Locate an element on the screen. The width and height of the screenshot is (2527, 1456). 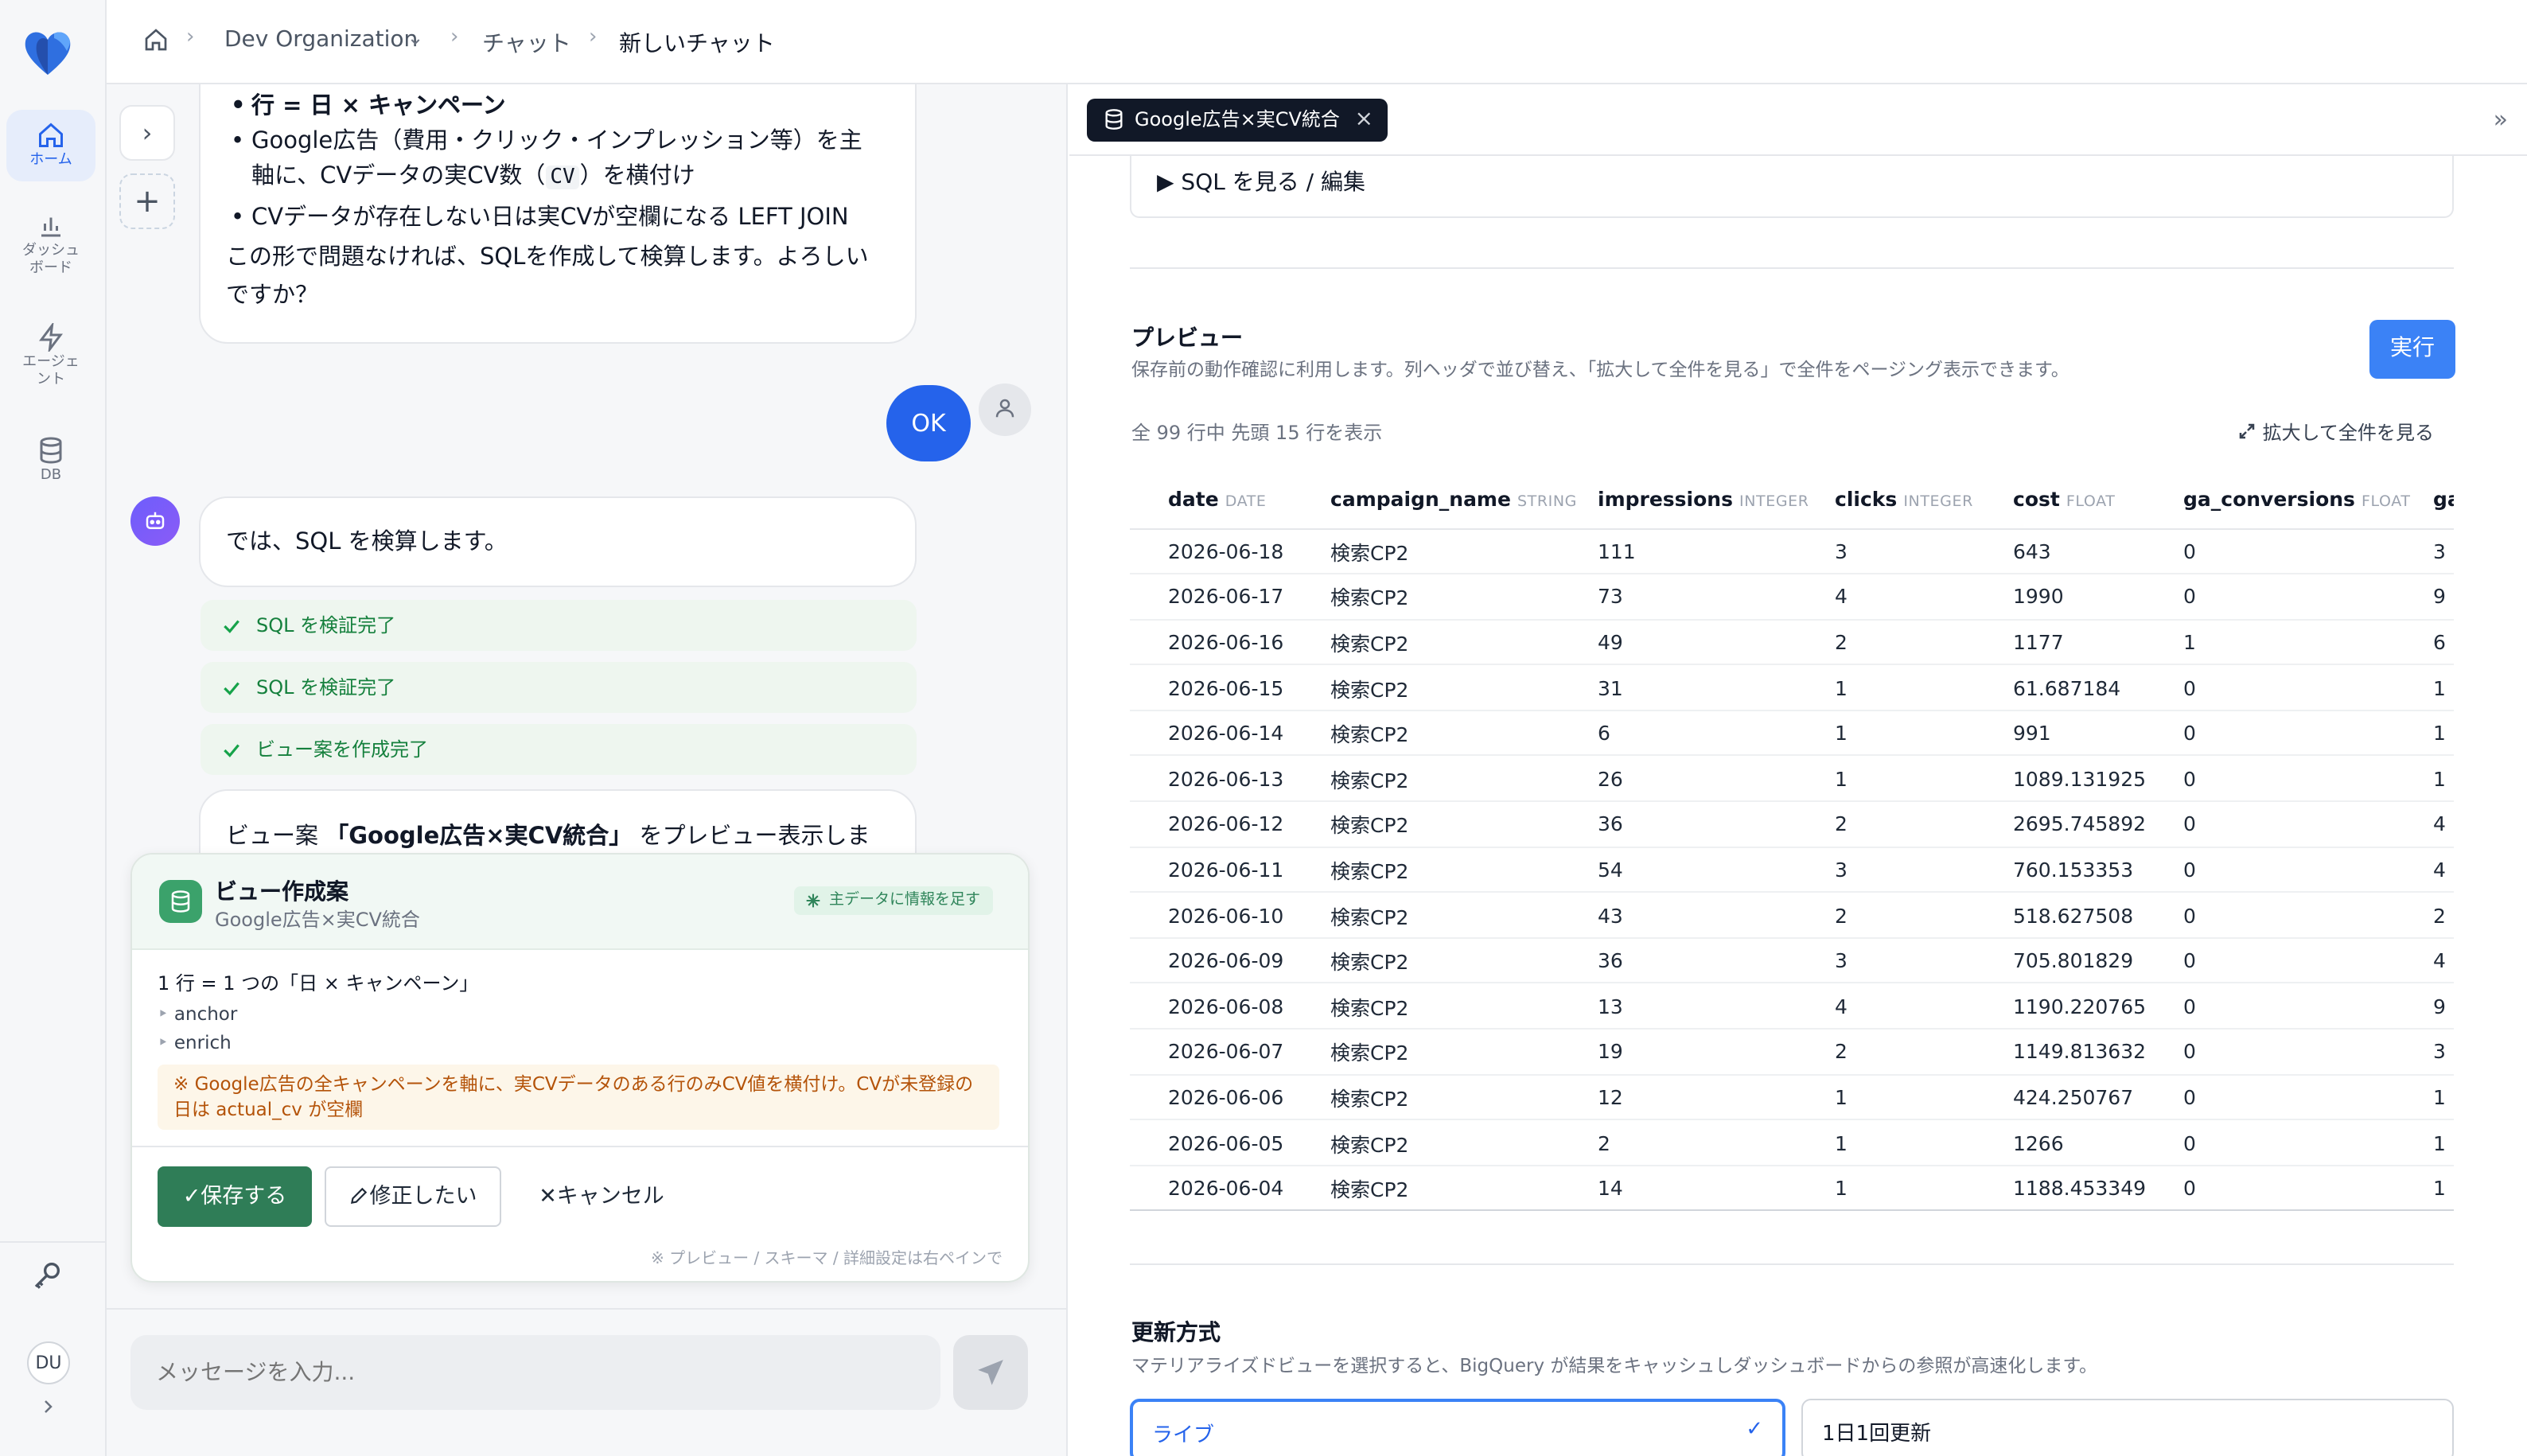
edit-button: 修正したい is located at coordinates (413, 1196).